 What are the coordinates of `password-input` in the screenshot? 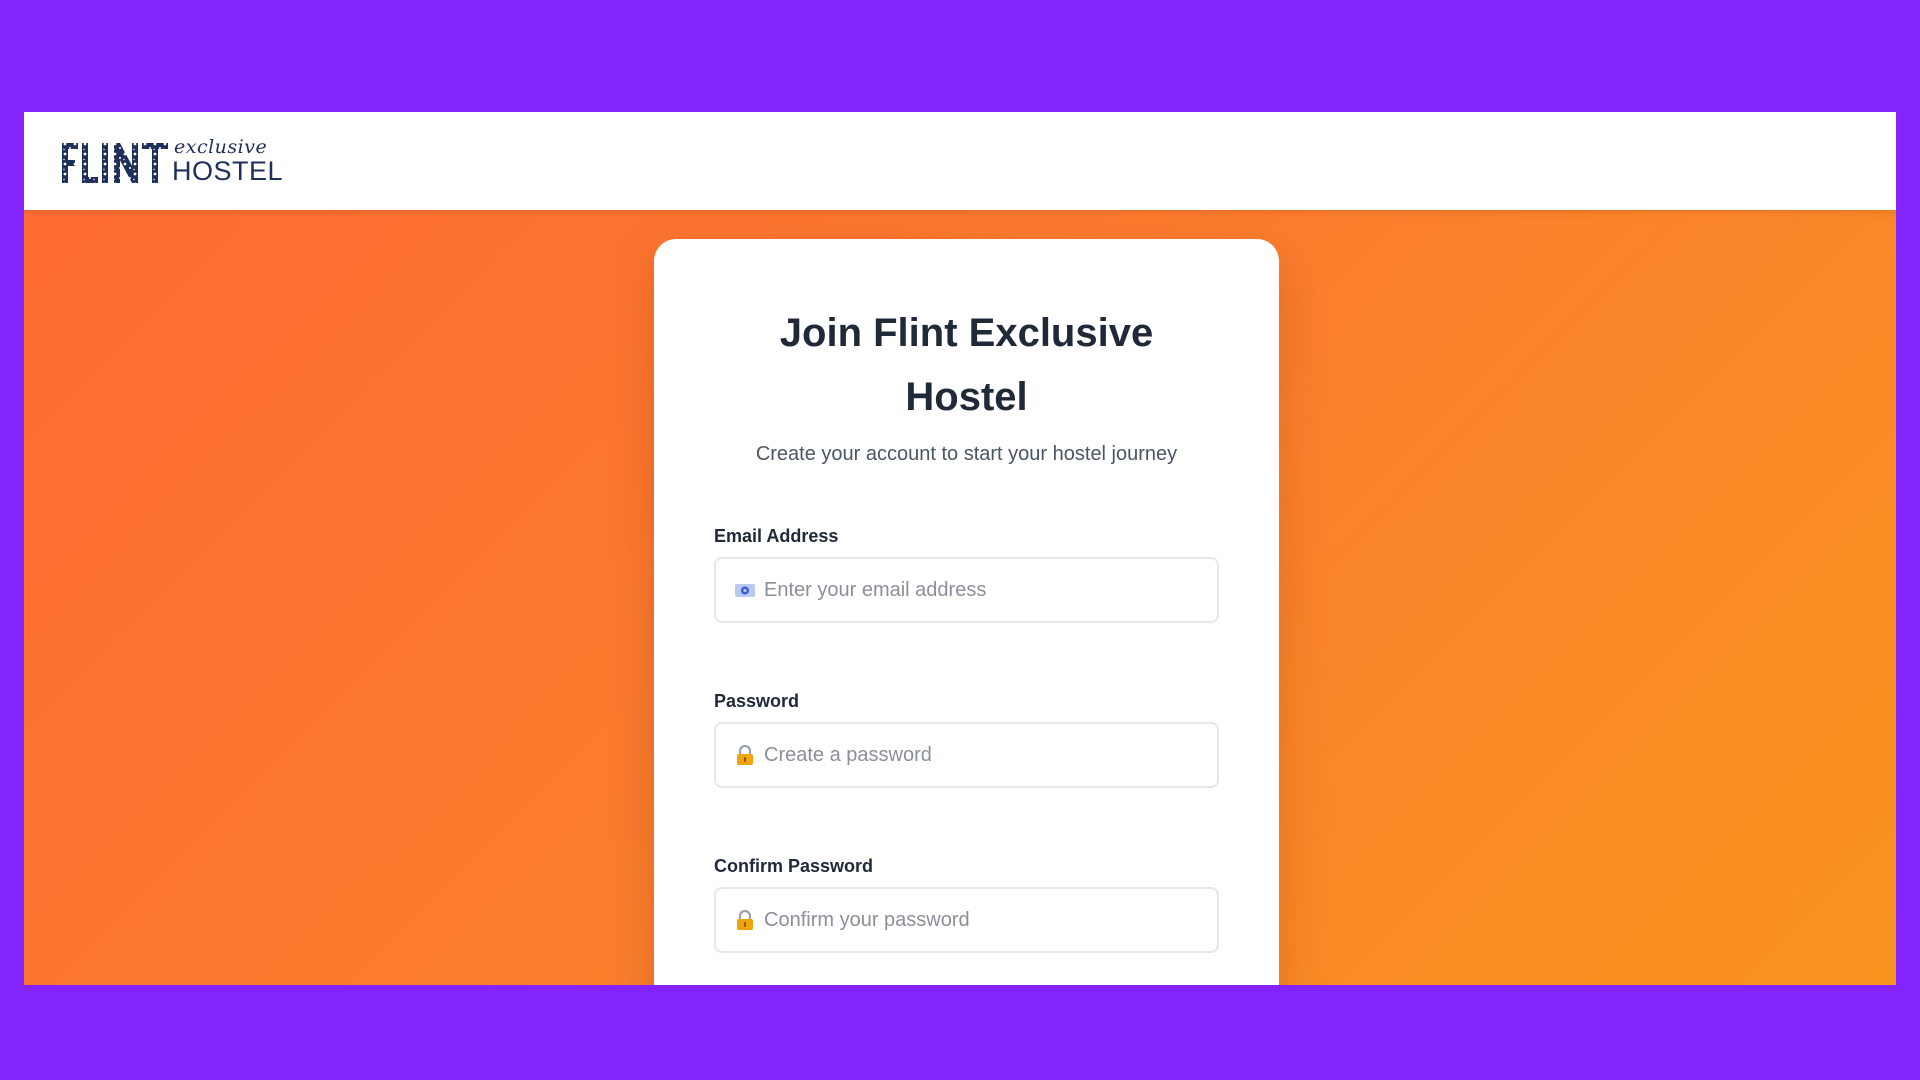 It's located at (984, 755).